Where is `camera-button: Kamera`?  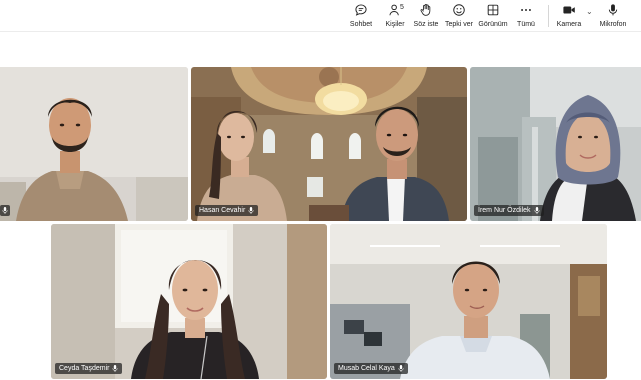 camera-button: Kamera is located at coordinates (569, 16).